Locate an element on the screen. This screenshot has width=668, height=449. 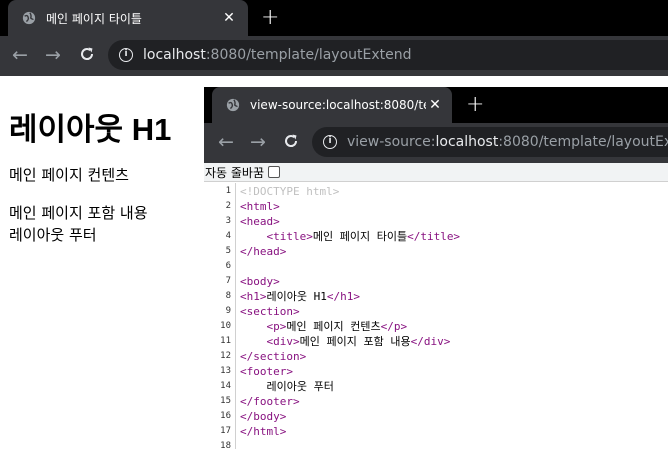
line-number: 4 is located at coordinates (228, 236).